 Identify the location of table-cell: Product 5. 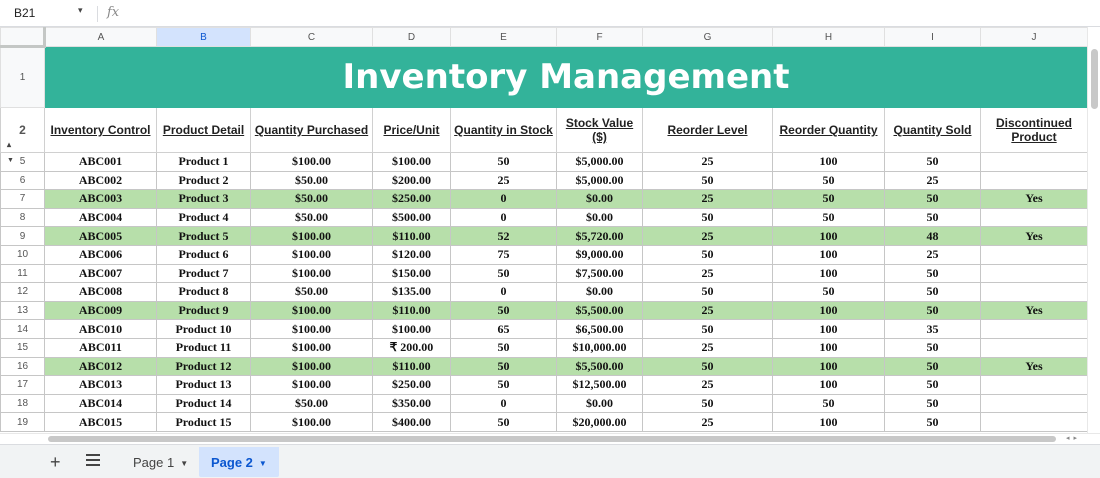
(203, 236).